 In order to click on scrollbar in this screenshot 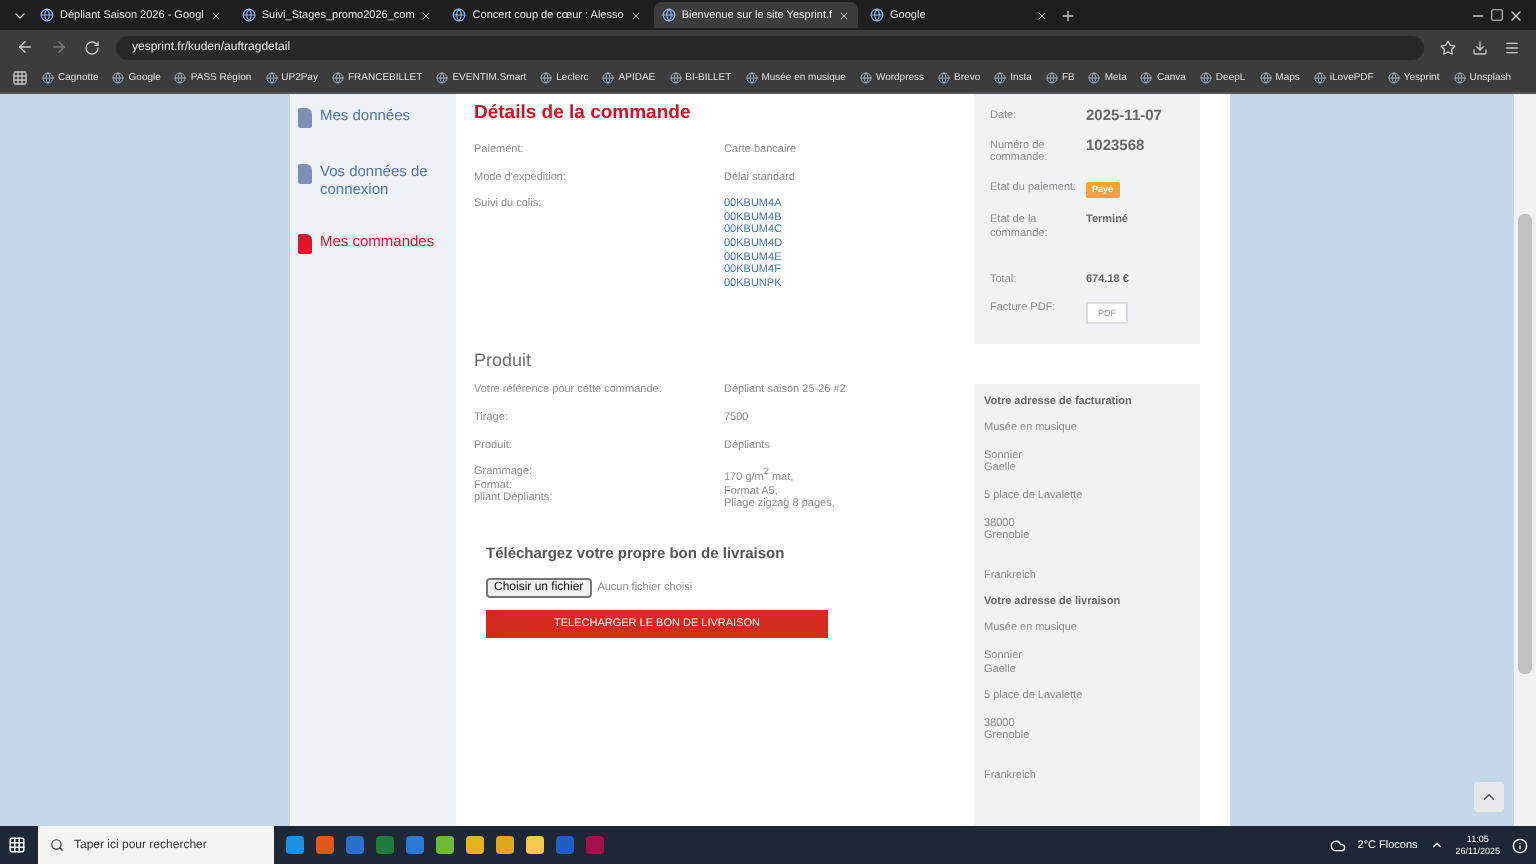, I will do `click(1525, 460)`.